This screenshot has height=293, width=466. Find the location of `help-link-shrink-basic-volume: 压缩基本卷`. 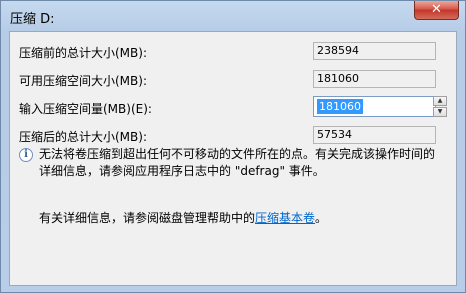

help-link-shrink-basic-volume: 压缩基本卷 is located at coordinates (285, 218).